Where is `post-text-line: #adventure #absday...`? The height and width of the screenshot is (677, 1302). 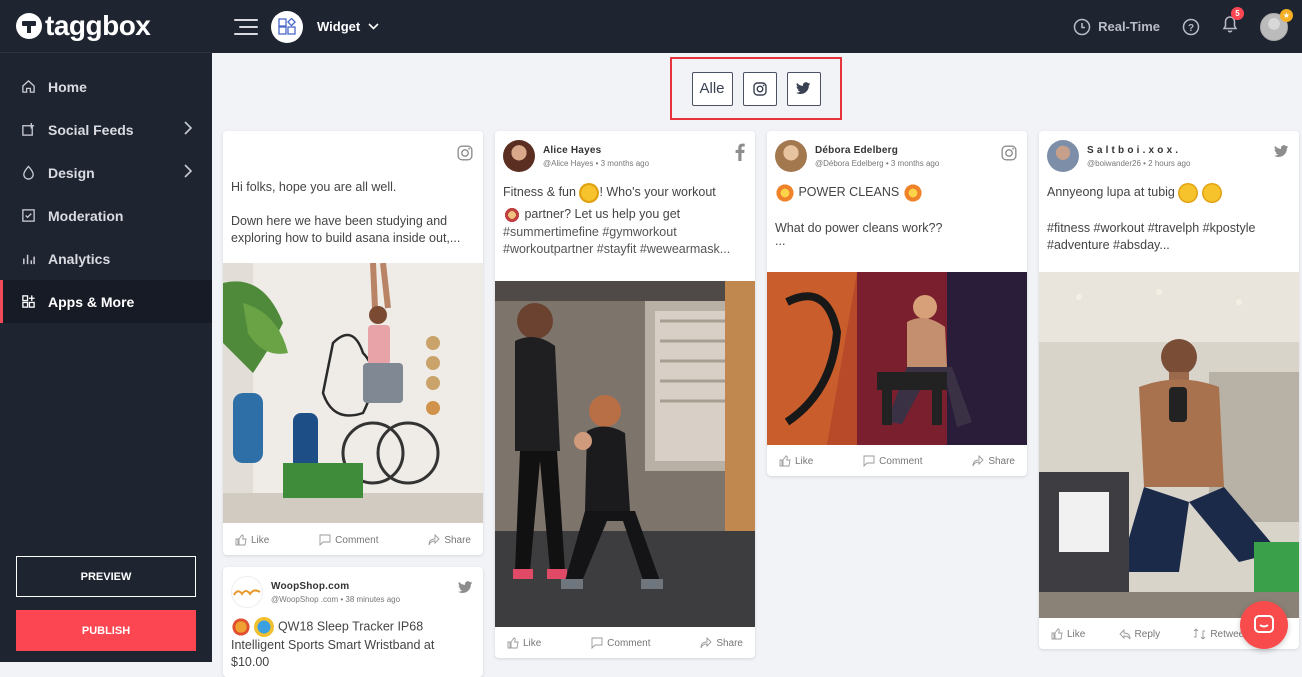 post-text-line: #adventure #absday... is located at coordinates (1108, 245).